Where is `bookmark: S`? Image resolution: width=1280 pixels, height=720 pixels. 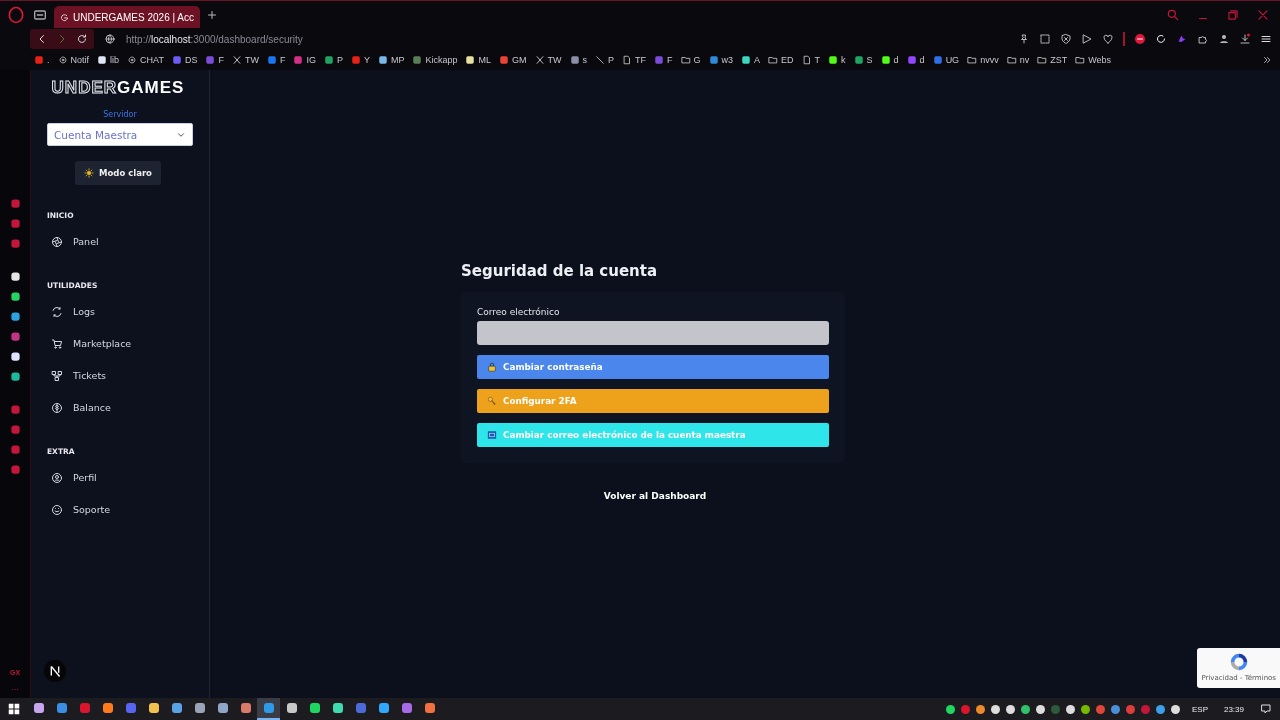
bookmark: S is located at coordinates (863, 60).